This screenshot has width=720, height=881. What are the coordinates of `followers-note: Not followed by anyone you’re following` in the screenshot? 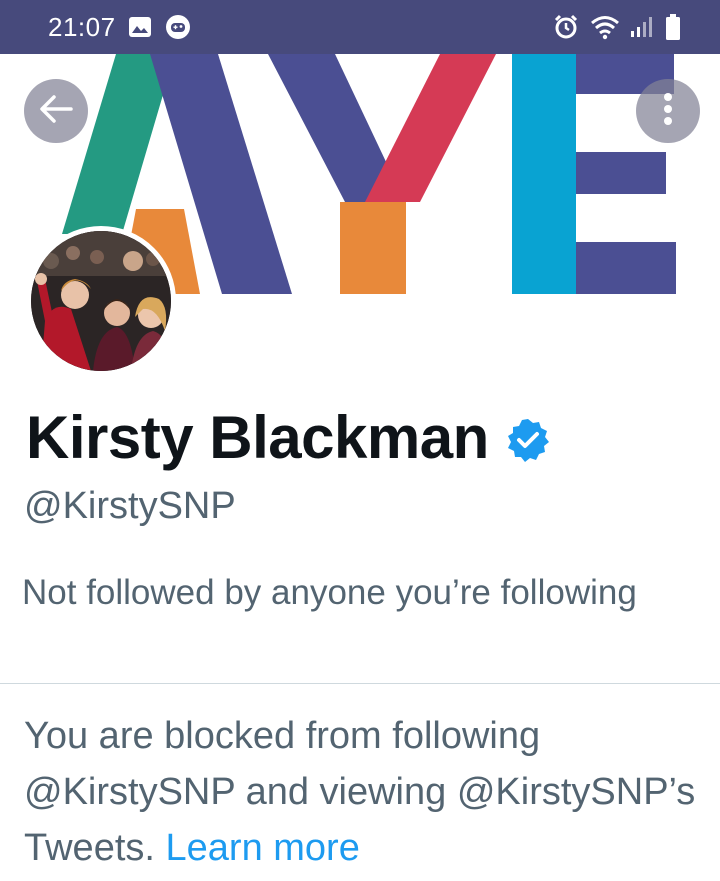 It's located at (329, 592).